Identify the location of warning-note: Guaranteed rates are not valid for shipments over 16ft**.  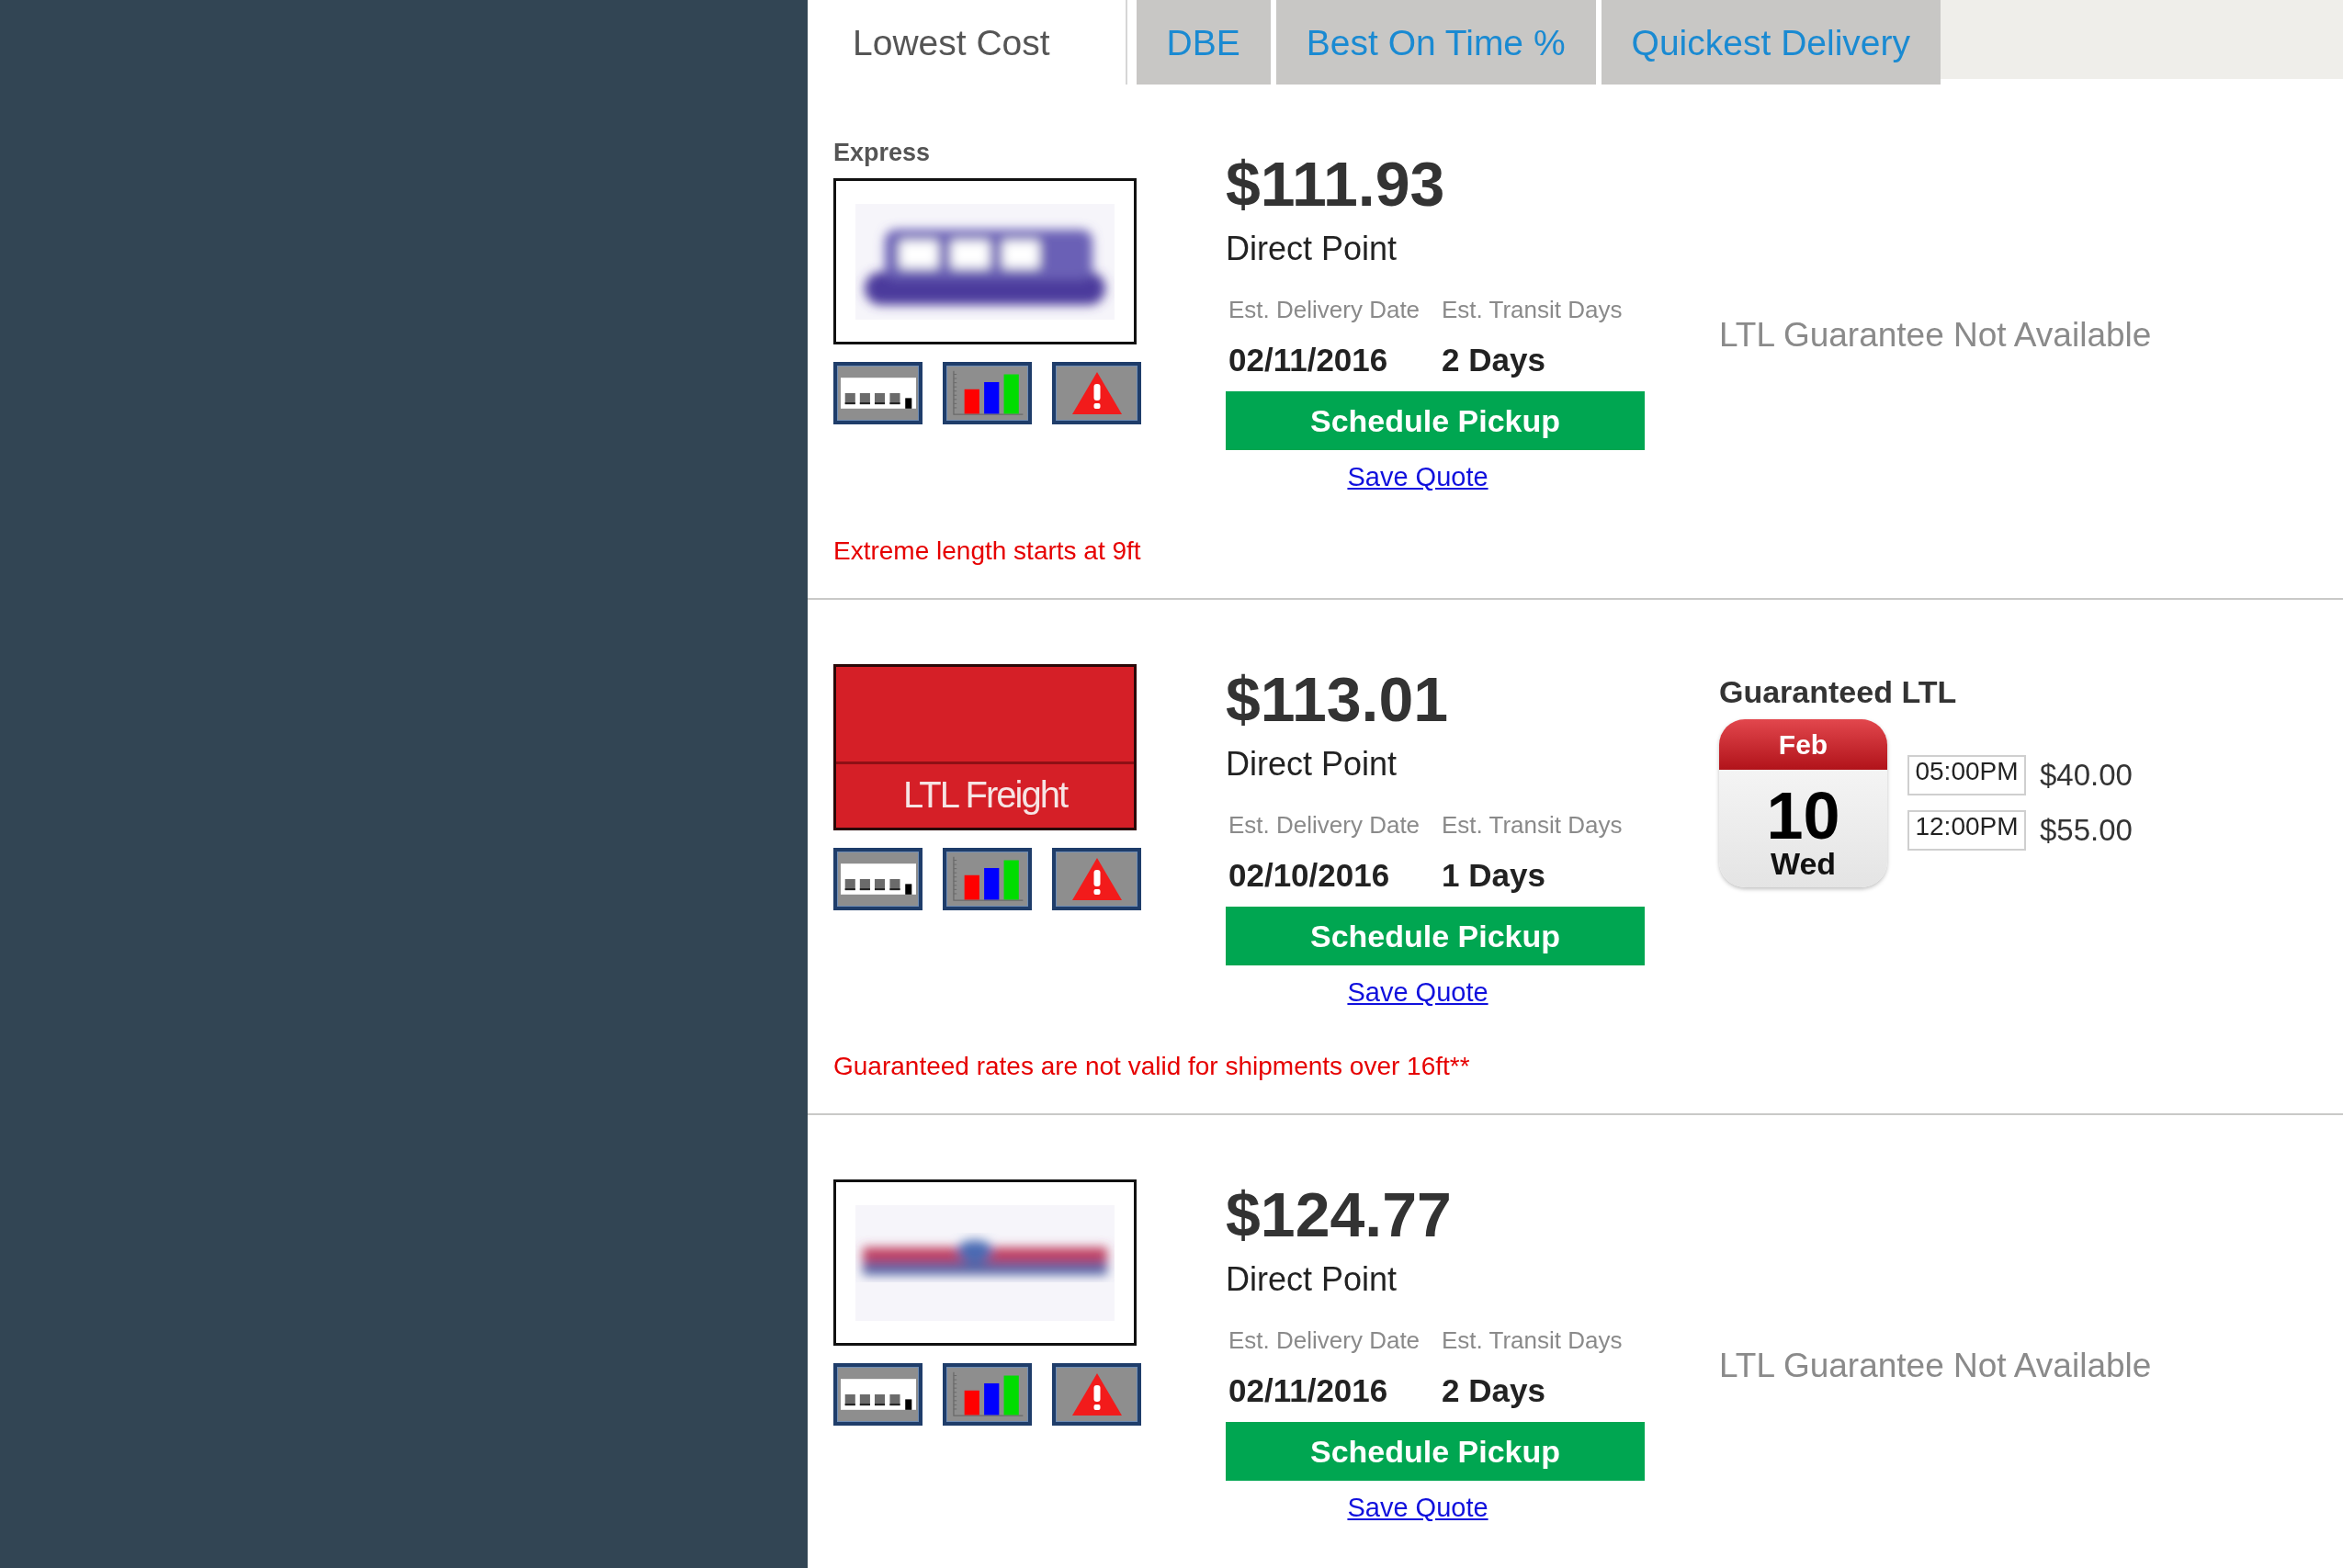
(1152, 1066).